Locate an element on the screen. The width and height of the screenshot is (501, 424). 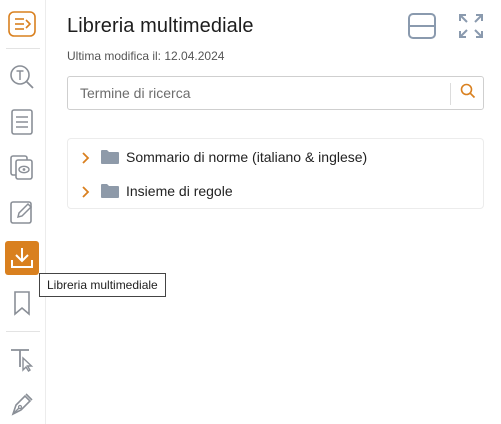
edit-note-icon is located at coordinates (22, 212).